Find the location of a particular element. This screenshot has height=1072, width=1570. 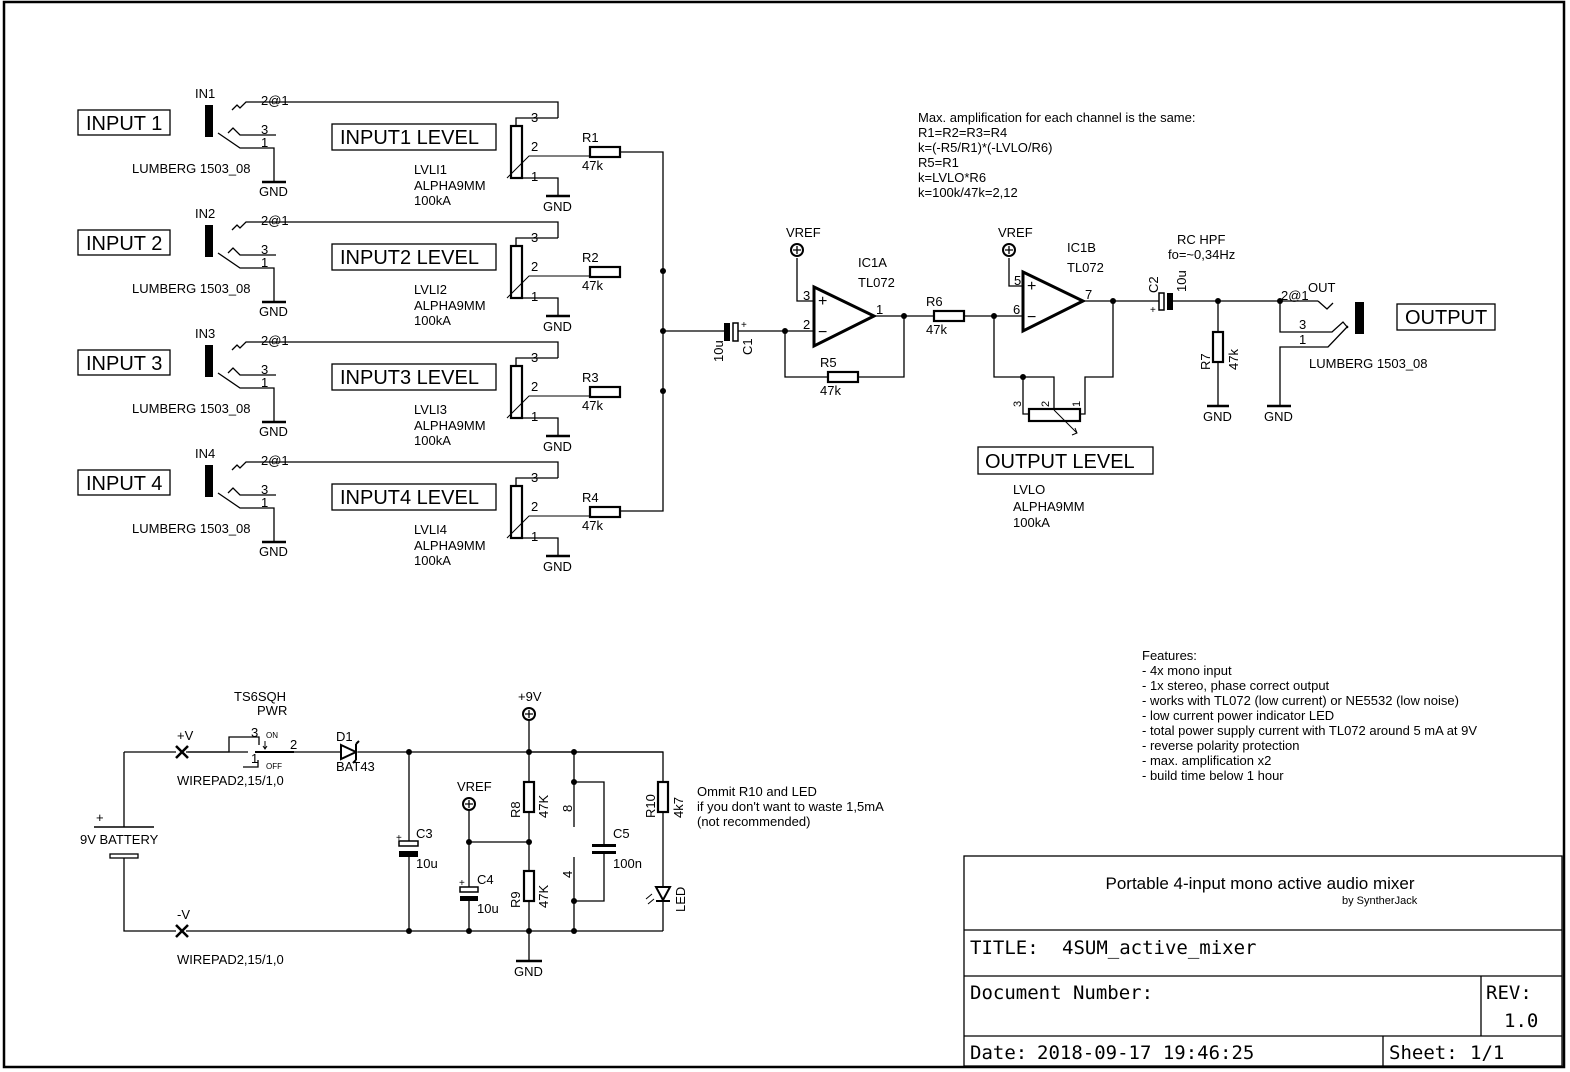

svg-text: C4 is located at coordinates (485, 879).